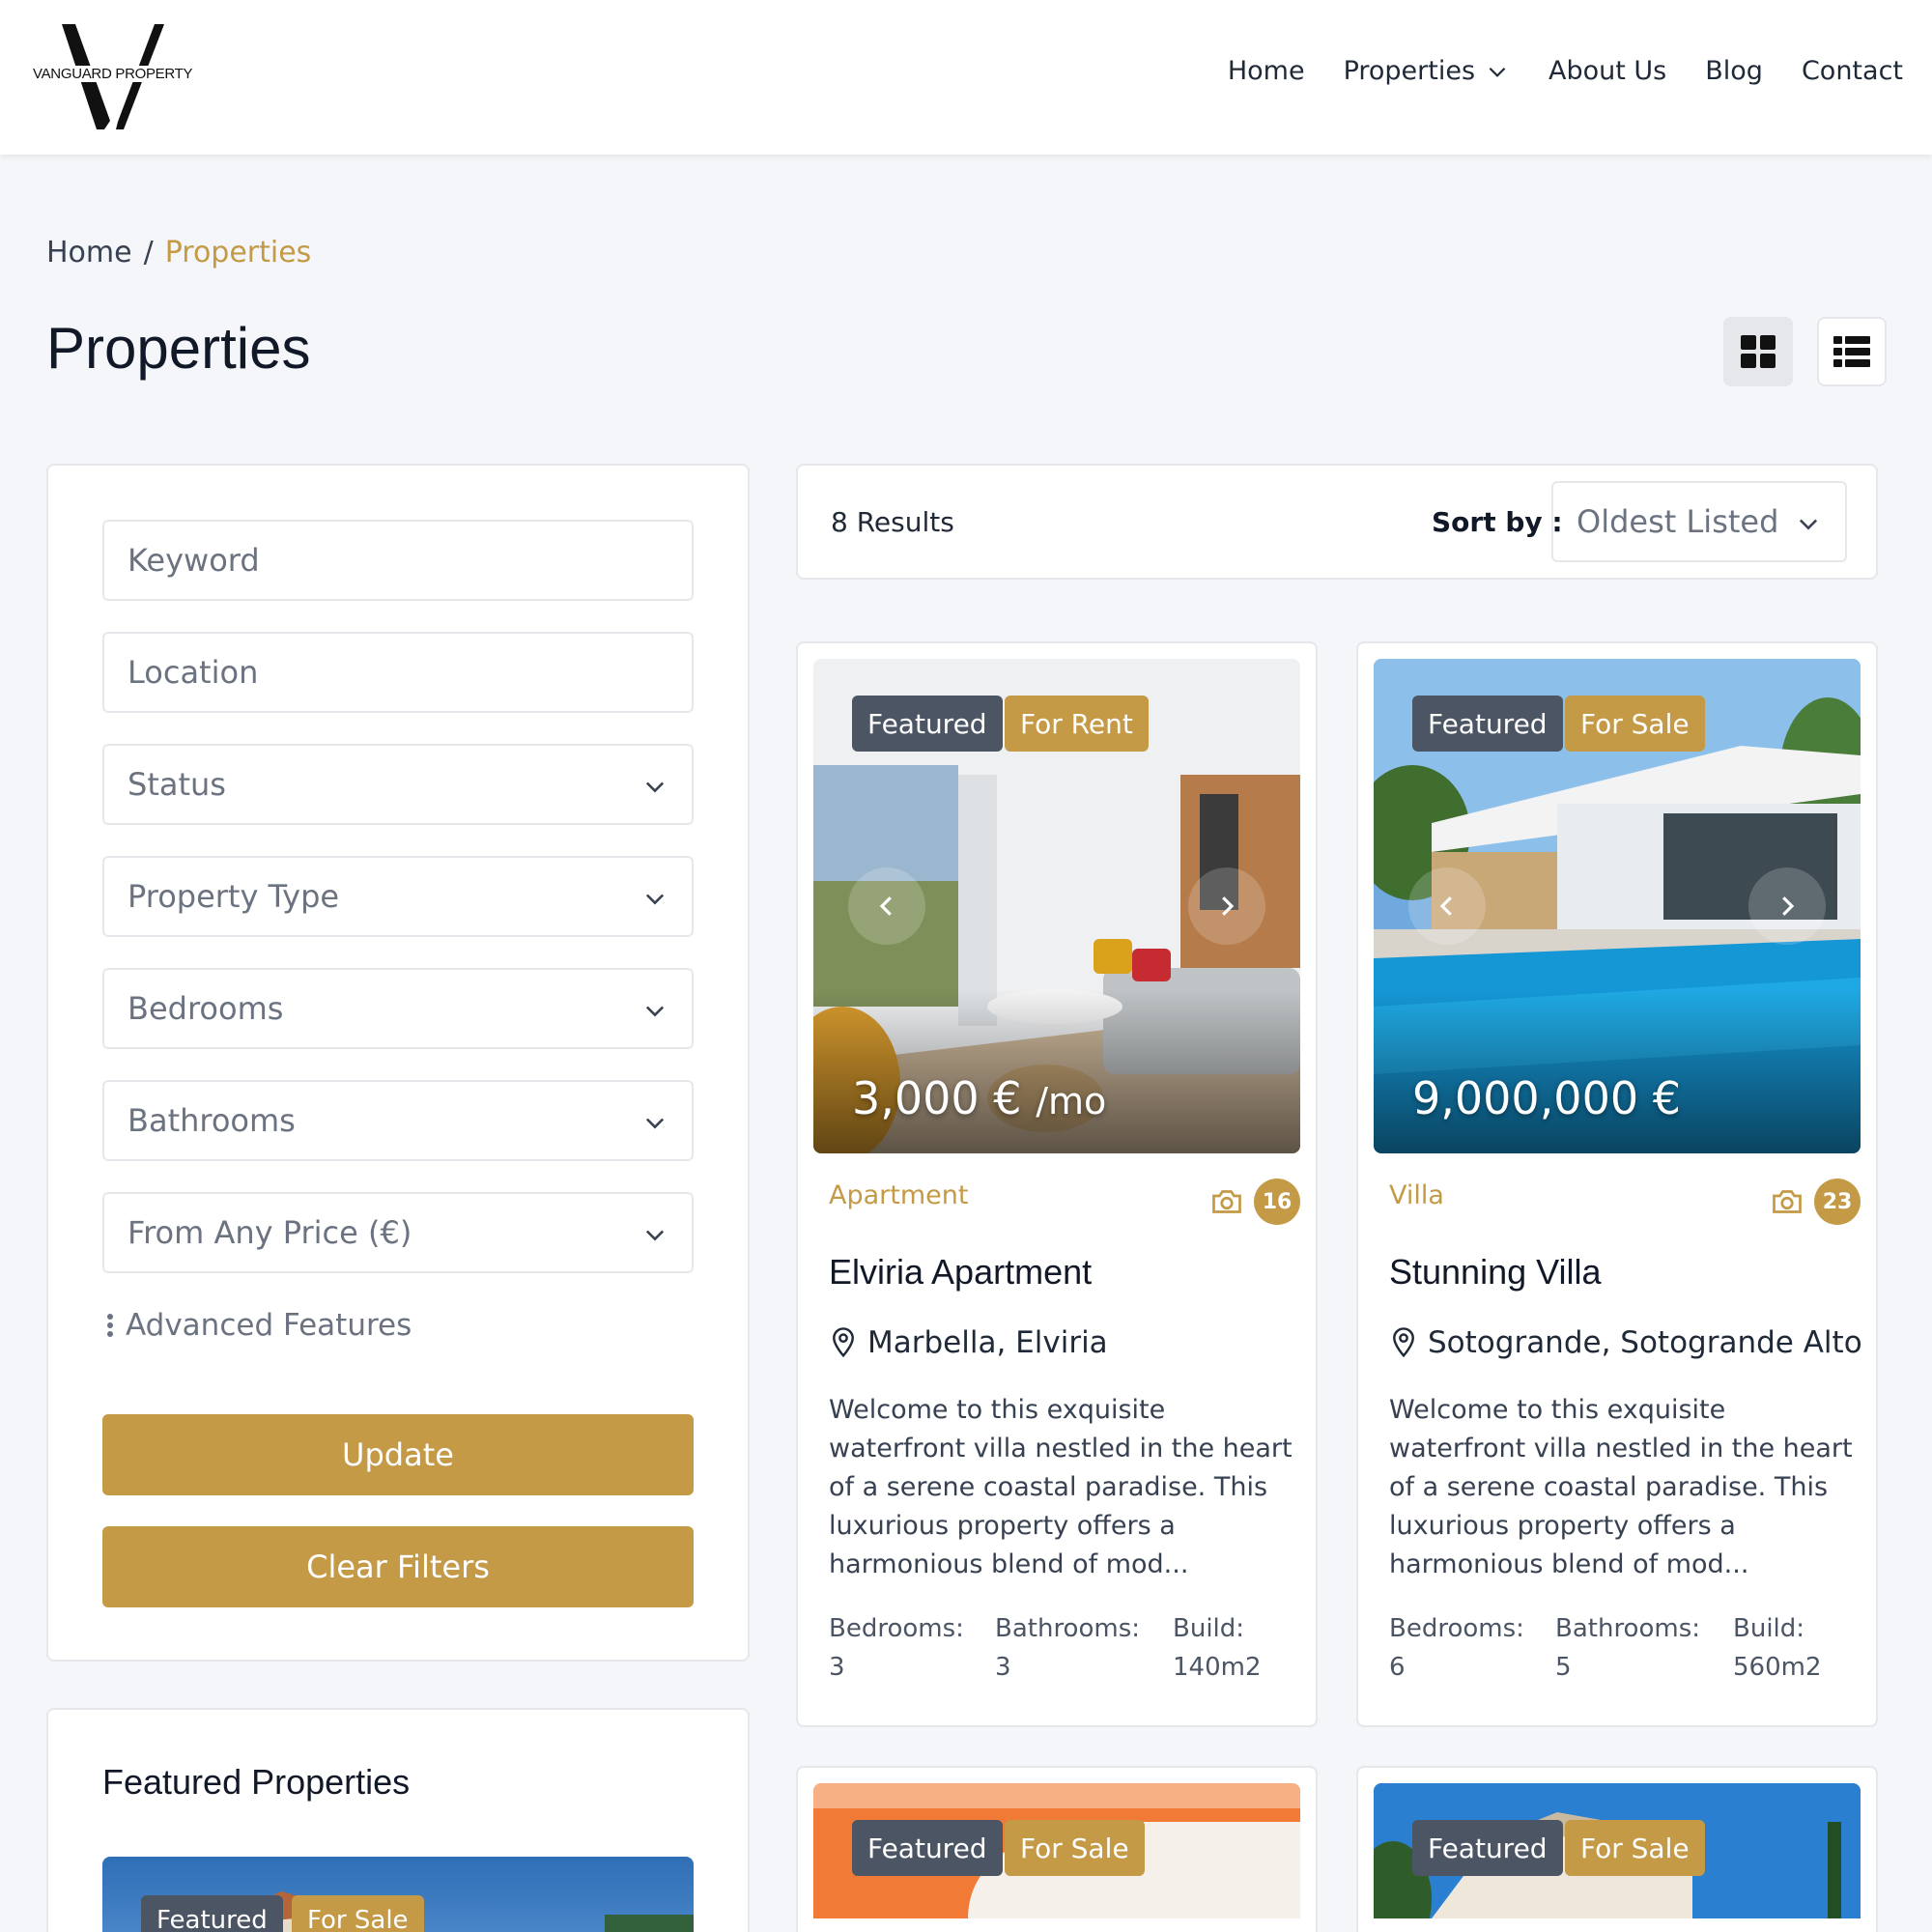 The image size is (1932, 1932). I want to click on breadcrumb: Home / Properties, so click(178, 253).